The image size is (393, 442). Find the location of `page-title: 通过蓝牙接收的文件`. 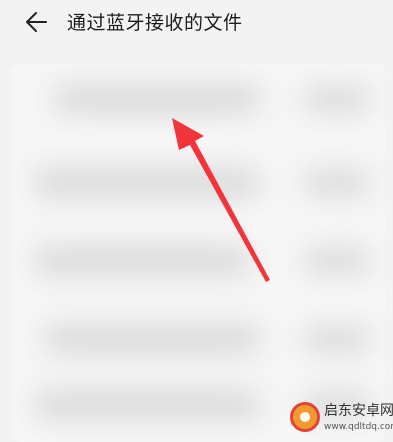

page-title: 通过蓝牙接收的文件 is located at coordinates (155, 23).